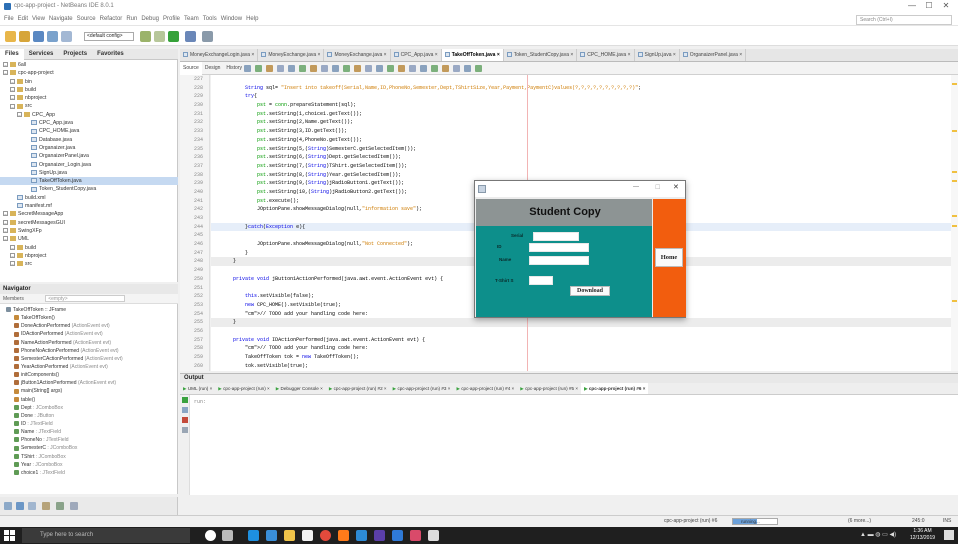  What do you see at coordinates (89, 457) in the screenshot?
I see `navigator-member: TShirt : JComboBox` at bounding box center [89, 457].